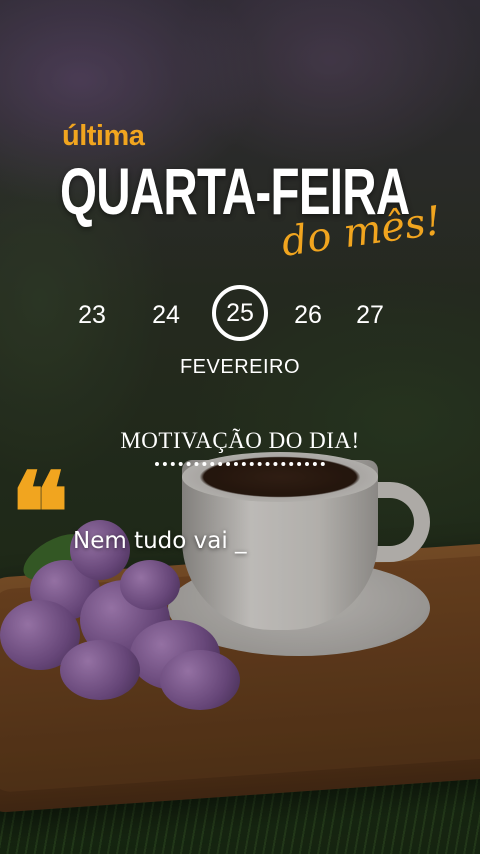  Describe the element at coordinates (160, 541) in the screenshot. I see `motivation-text: Nem tudo vai _` at that location.